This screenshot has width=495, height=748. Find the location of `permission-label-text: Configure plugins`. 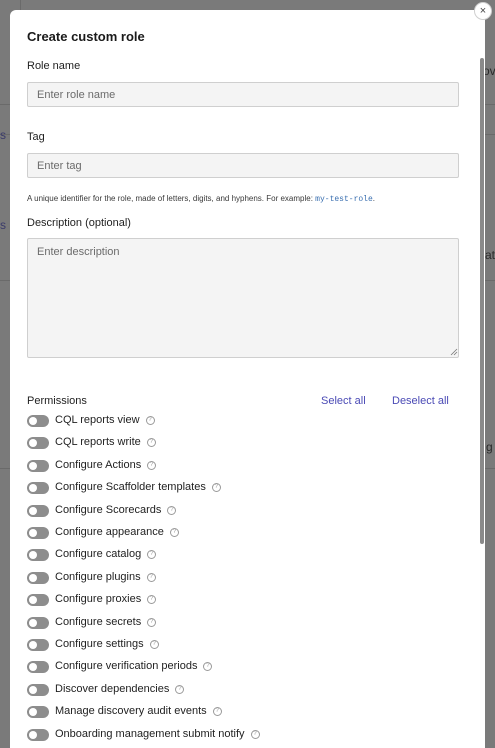

permission-label-text: Configure plugins is located at coordinates (98, 576).